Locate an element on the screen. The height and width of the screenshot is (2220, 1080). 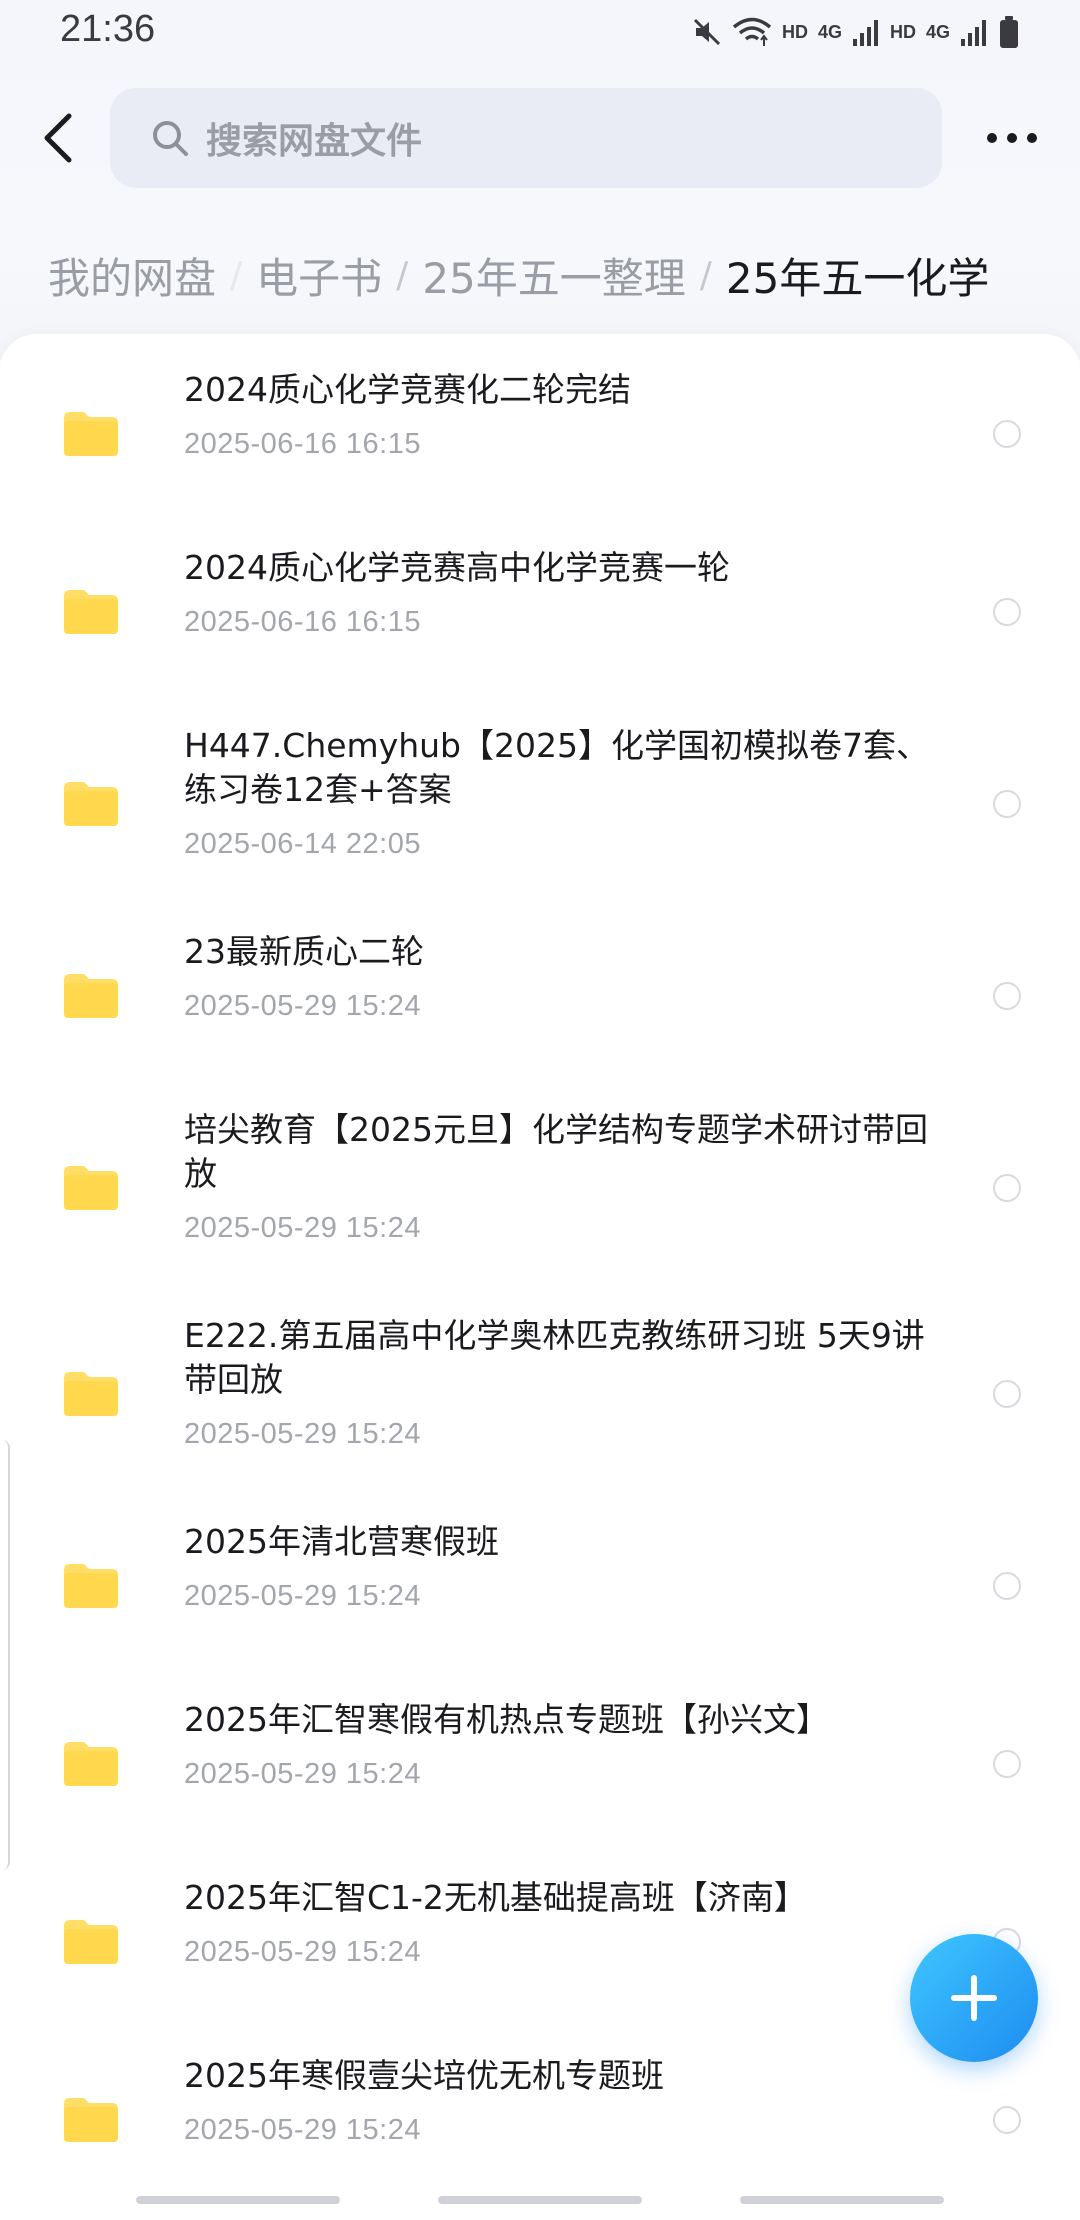
file-name: 培尖教育【2025元旦】化学结构专题学术研讨带回放 is located at coordinates (556, 1151).